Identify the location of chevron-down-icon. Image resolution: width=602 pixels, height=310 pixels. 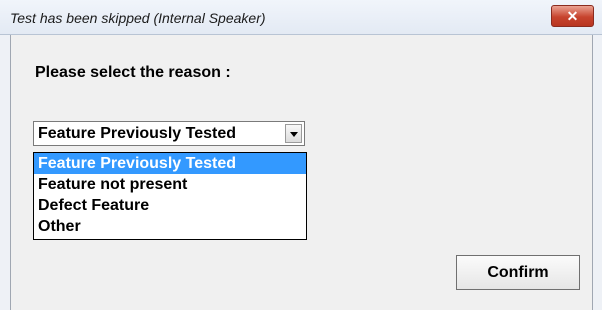
(294, 134).